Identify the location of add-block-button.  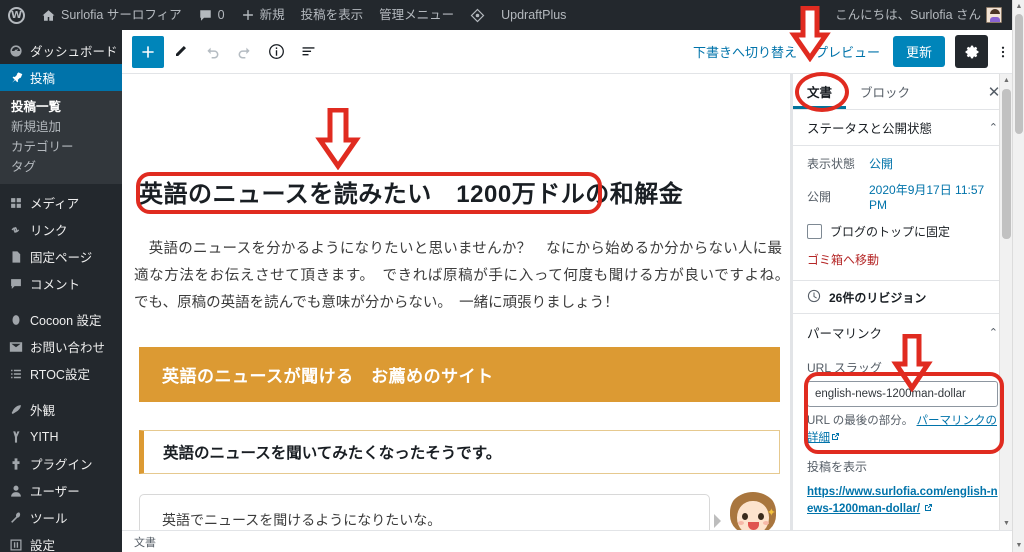
(148, 51).